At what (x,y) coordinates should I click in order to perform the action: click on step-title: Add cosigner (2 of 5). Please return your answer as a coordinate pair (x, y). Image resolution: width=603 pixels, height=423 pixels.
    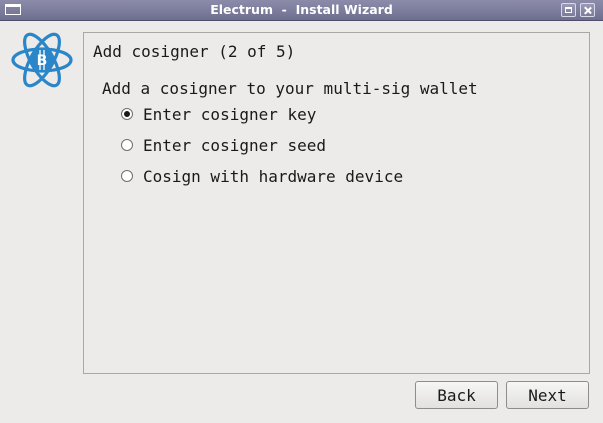
    Looking at the image, I should click on (194, 51).